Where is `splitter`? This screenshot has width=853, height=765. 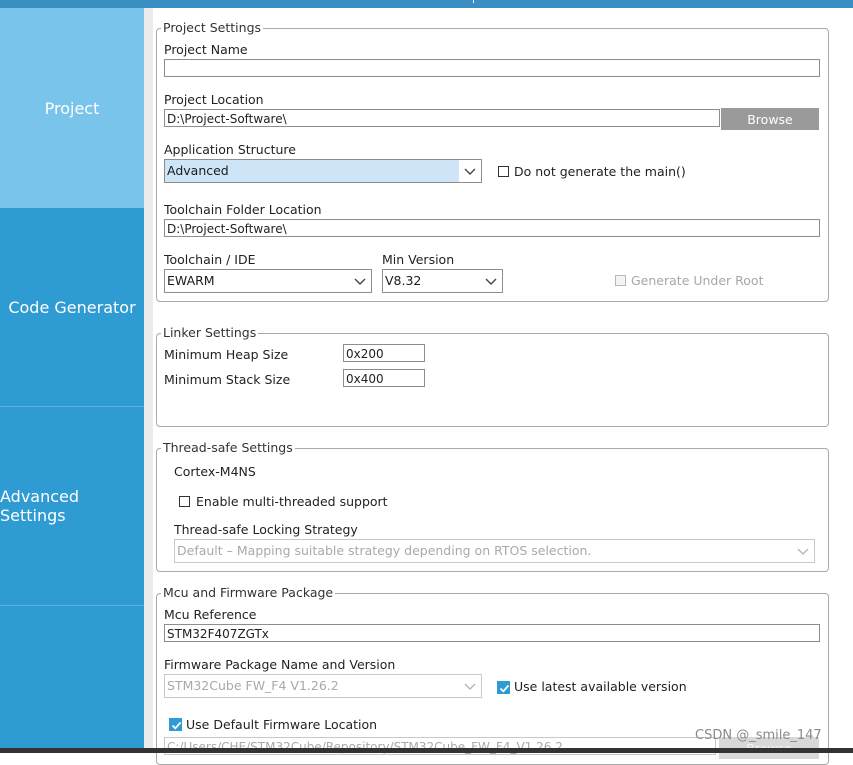 splitter is located at coordinates (148, 378).